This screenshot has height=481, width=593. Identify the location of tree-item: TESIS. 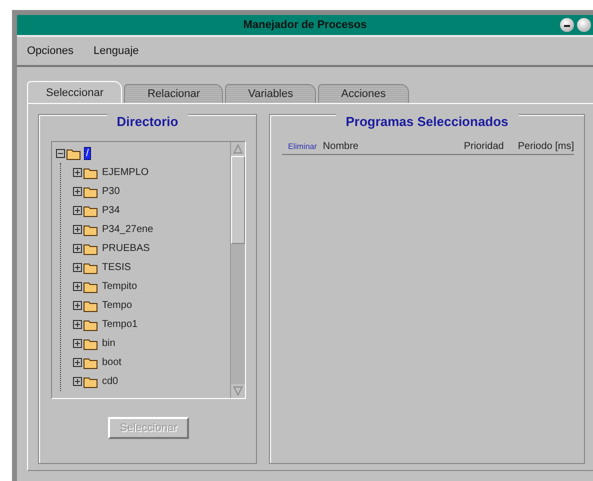
(116, 267).